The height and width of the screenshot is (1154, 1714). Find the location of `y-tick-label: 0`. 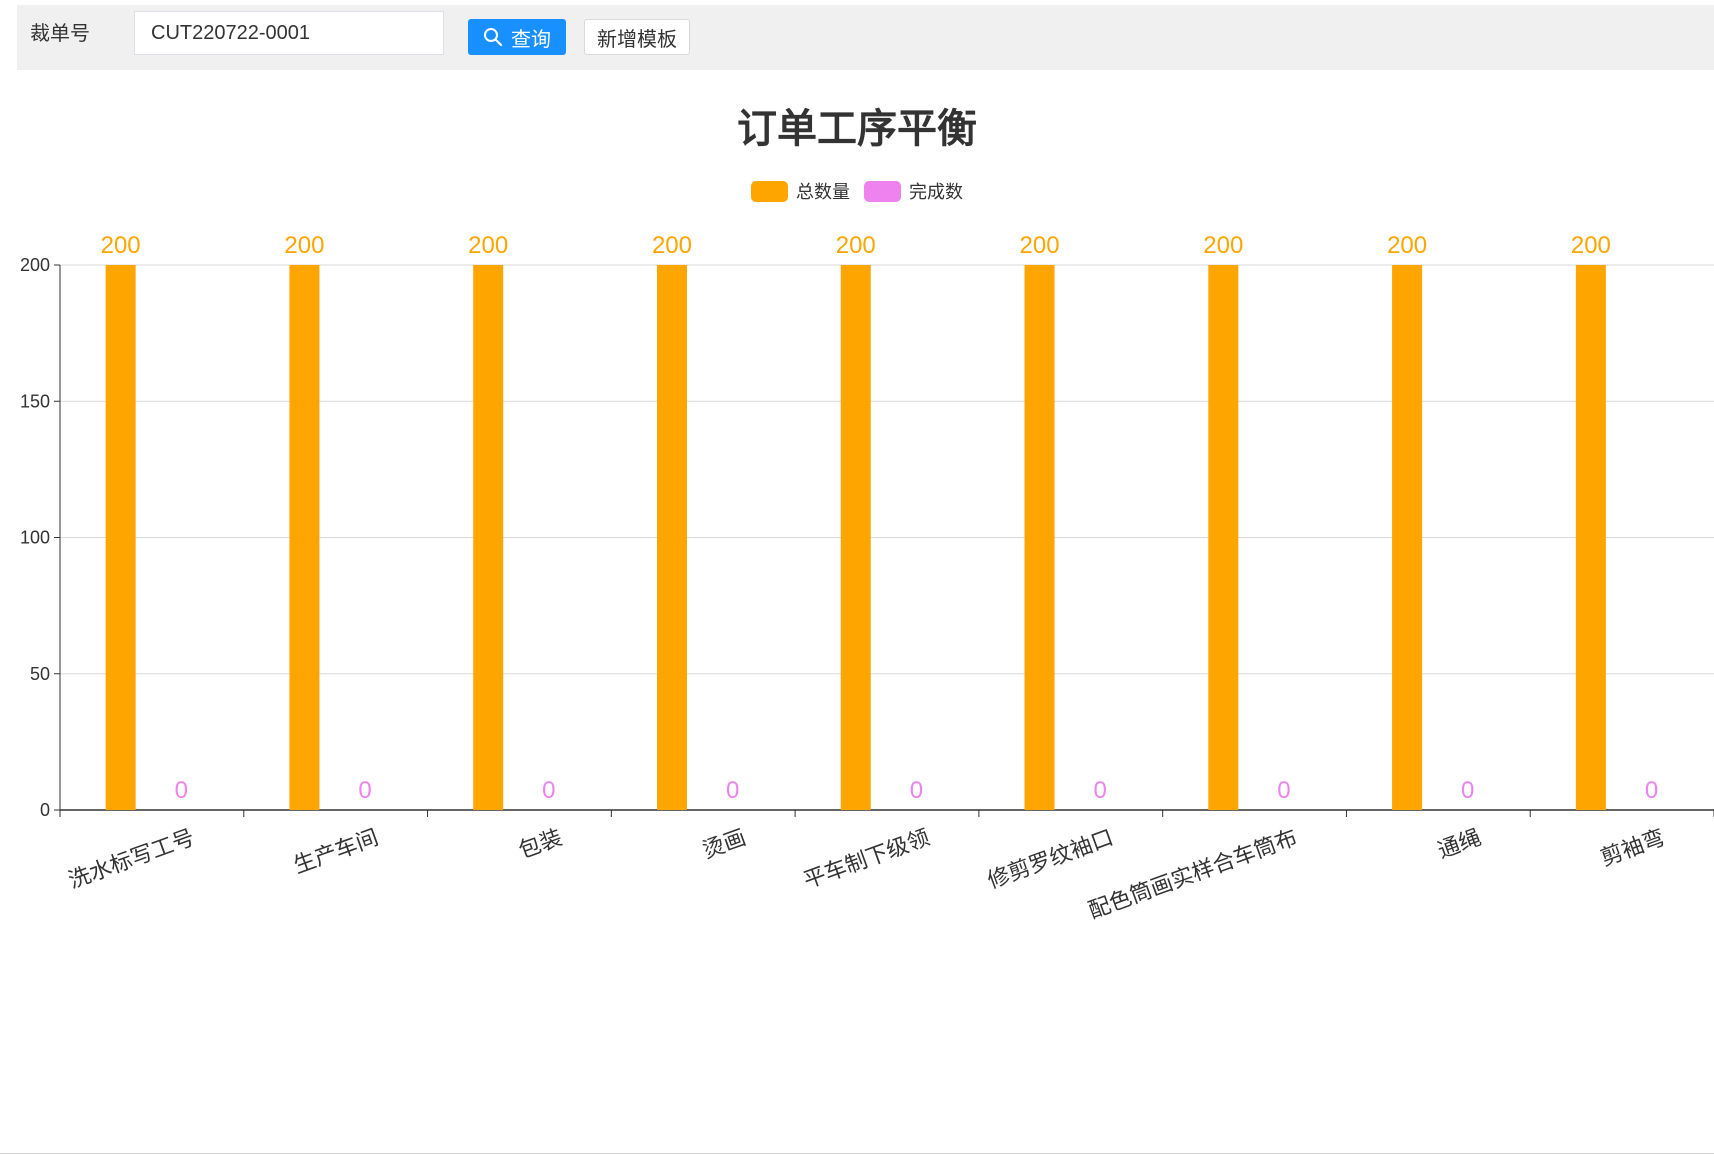

y-tick-label: 0 is located at coordinates (45, 810).